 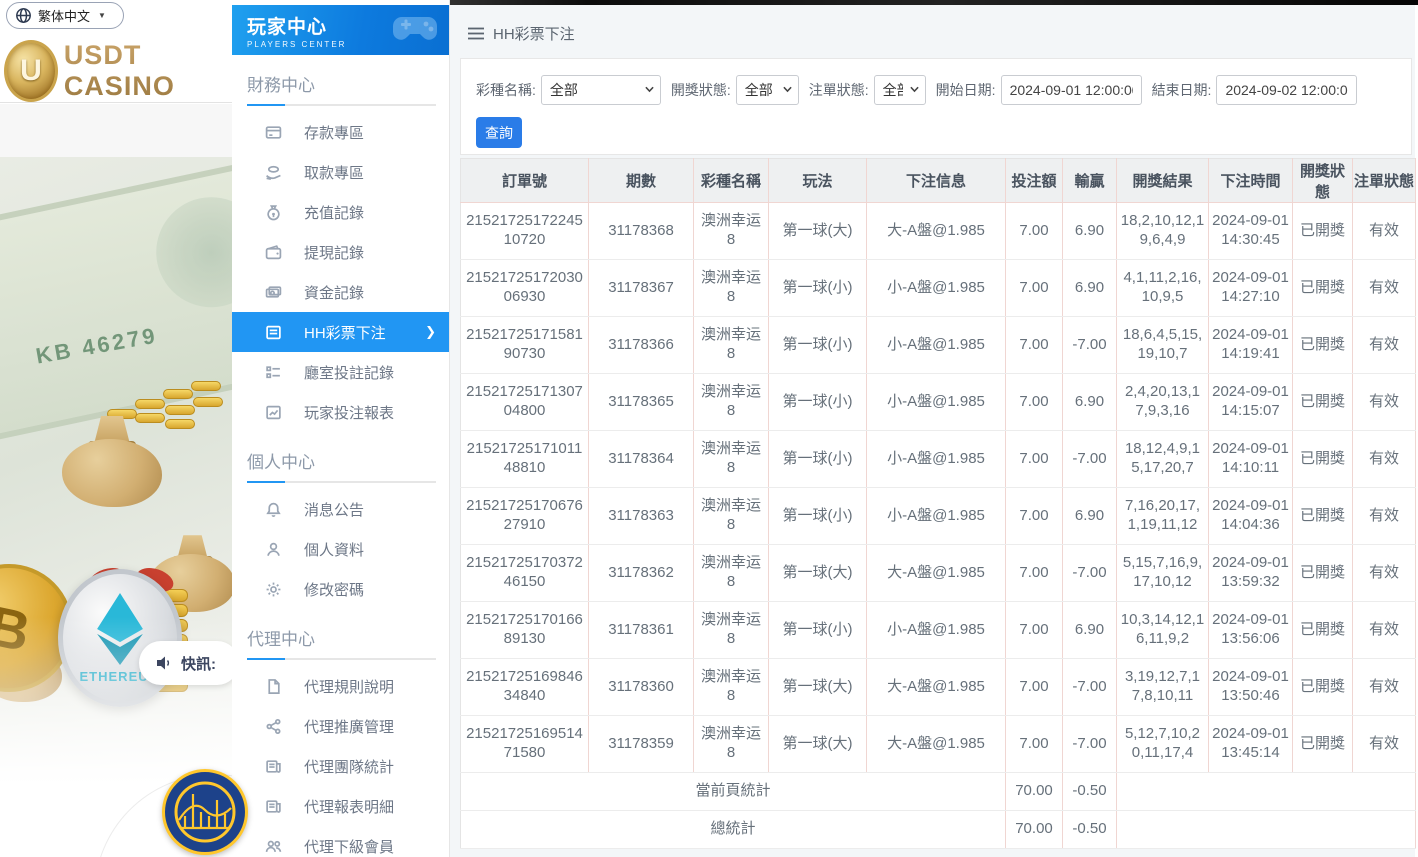 What do you see at coordinates (938, 180) in the screenshot?
I see `table-header-row: 訂單號 期數 彩種名稱 玩法 下注信息 投注額 輸贏 開獎結果 下注時間 開獎狀態 注單狀態` at bounding box center [938, 180].